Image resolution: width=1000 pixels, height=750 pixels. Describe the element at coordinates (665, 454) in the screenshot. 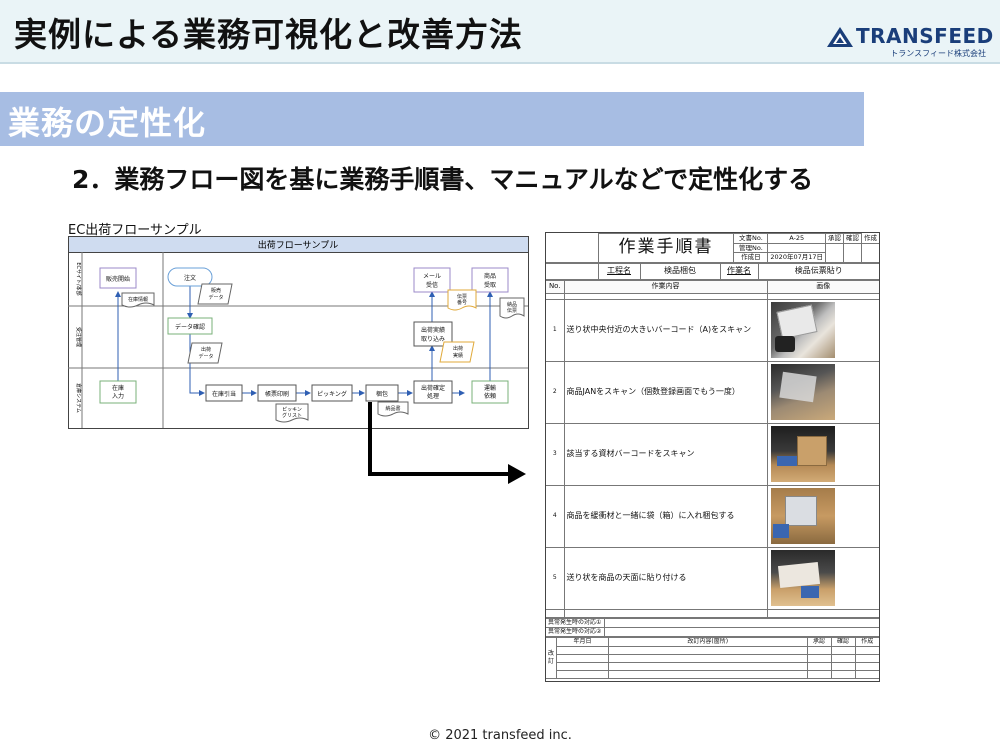

I see `step-text: 該当する資材バーコードをスキャン` at that location.